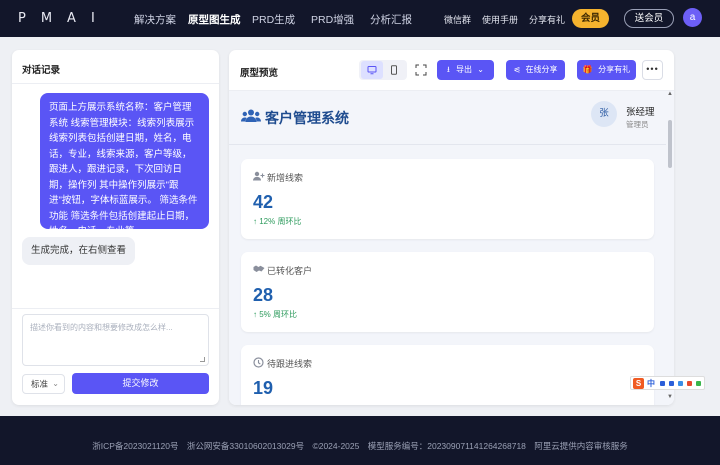 The width and height of the screenshot is (720, 465). I want to click on metric-trend-text: 12% 周环比, so click(280, 221).